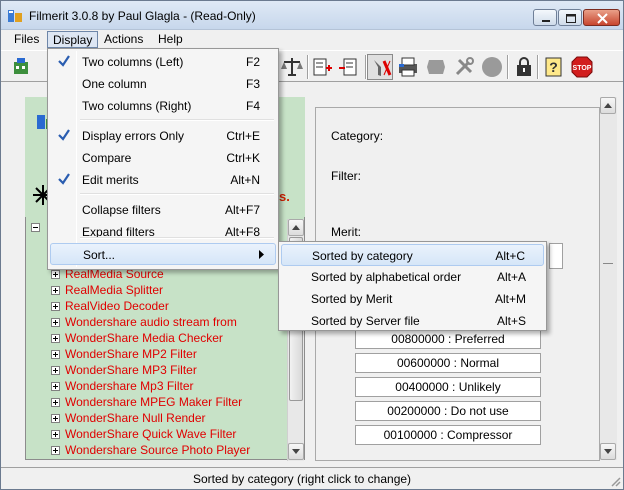 This screenshot has width=624, height=490. I want to click on menu-separator, so click(177, 120).